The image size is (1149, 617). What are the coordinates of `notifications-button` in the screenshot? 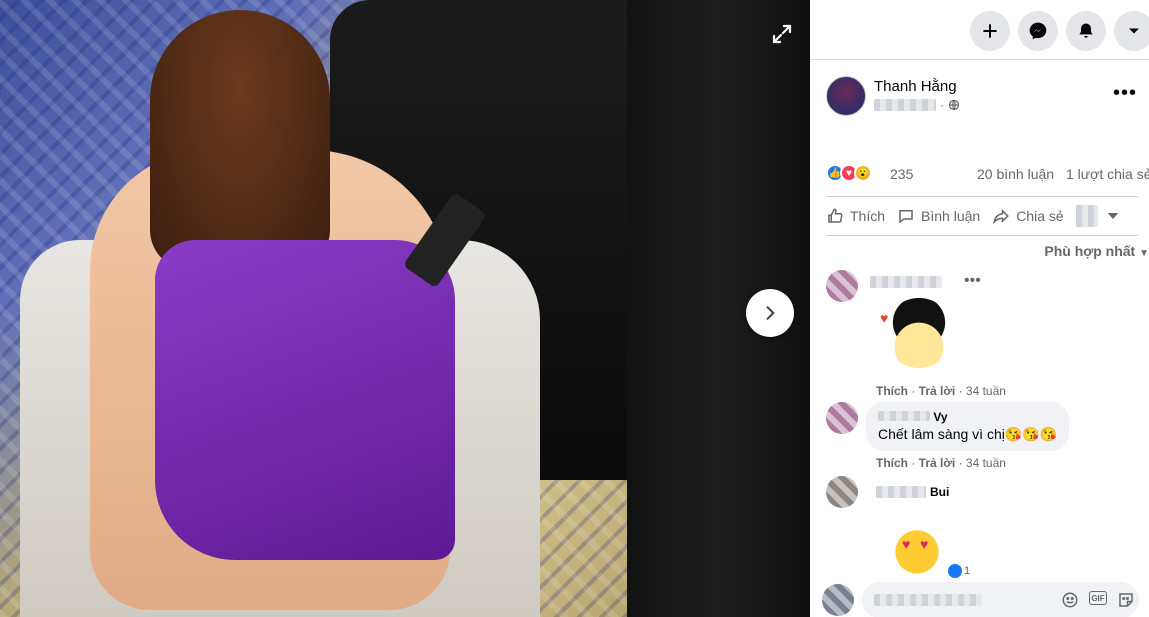 It's located at (1086, 31).